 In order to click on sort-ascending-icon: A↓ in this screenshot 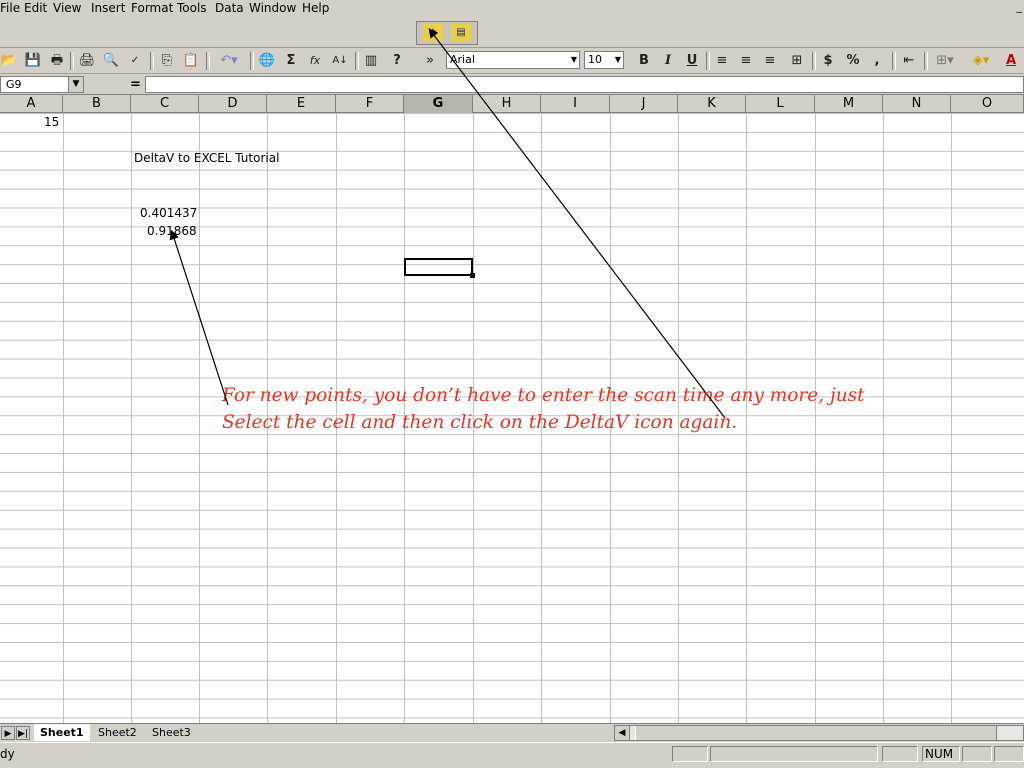, I will do `click(340, 61)`.